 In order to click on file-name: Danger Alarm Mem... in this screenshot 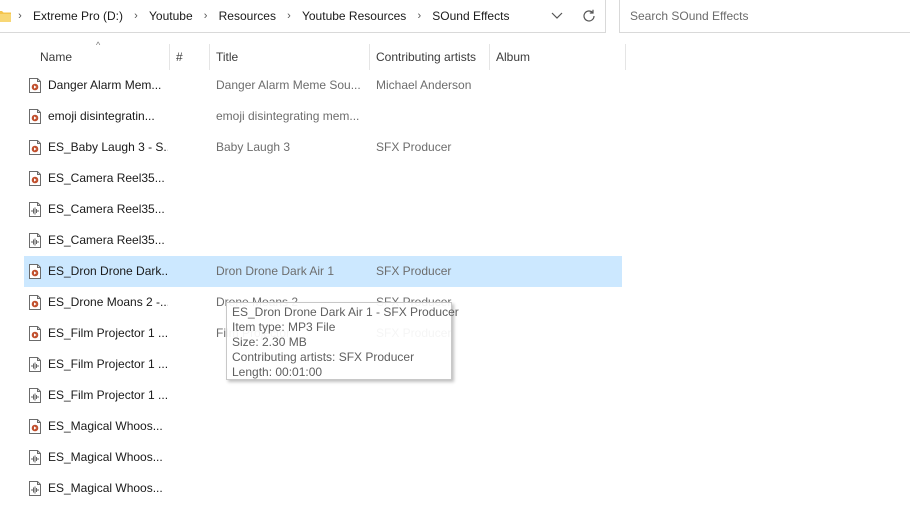, I will do `click(105, 85)`.